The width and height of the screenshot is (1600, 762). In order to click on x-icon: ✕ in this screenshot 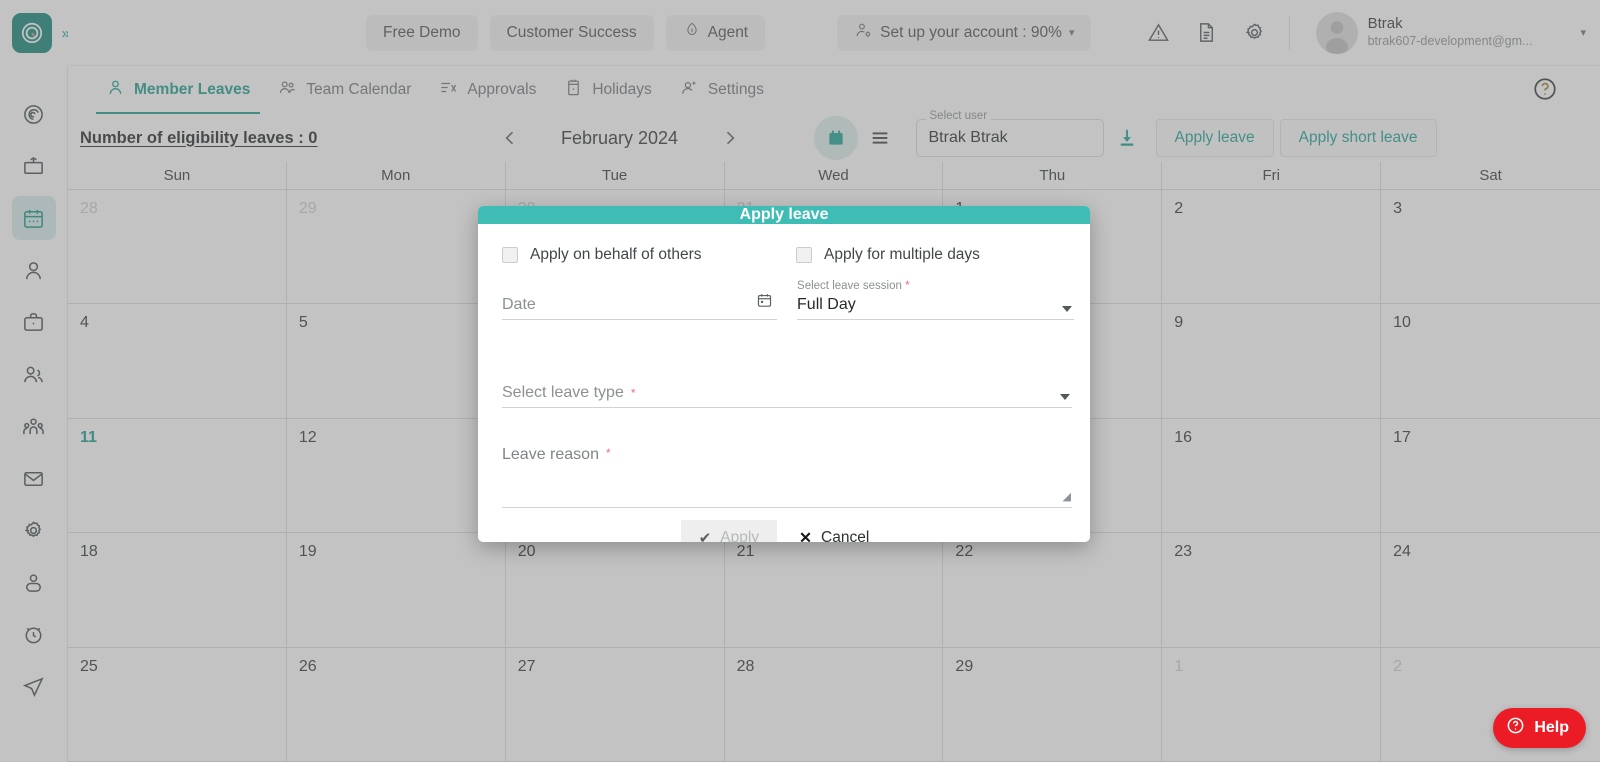, I will do `click(806, 536)`.